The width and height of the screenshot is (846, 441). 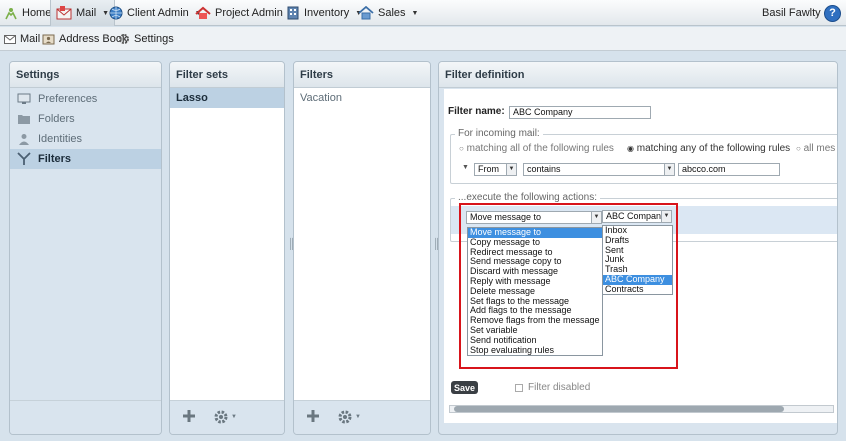 I want to click on person-icon, so click(x=24, y=139).